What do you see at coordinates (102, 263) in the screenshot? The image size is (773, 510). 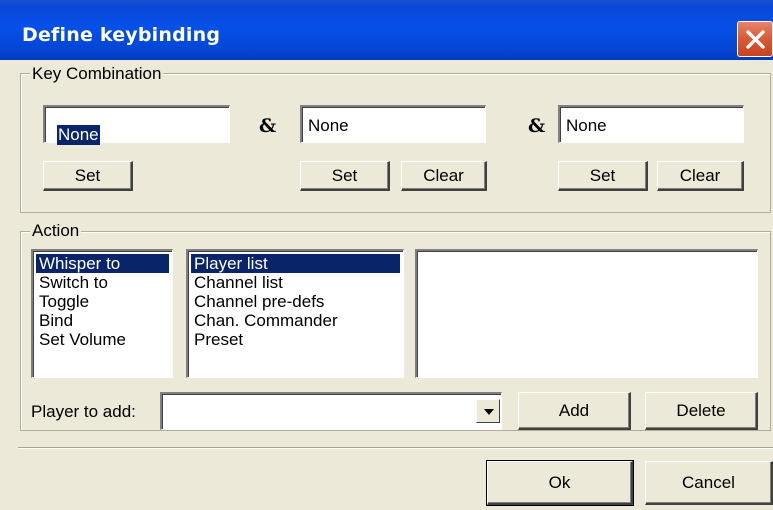 I see `action-item-whisper-to: Whisper to` at bounding box center [102, 263].